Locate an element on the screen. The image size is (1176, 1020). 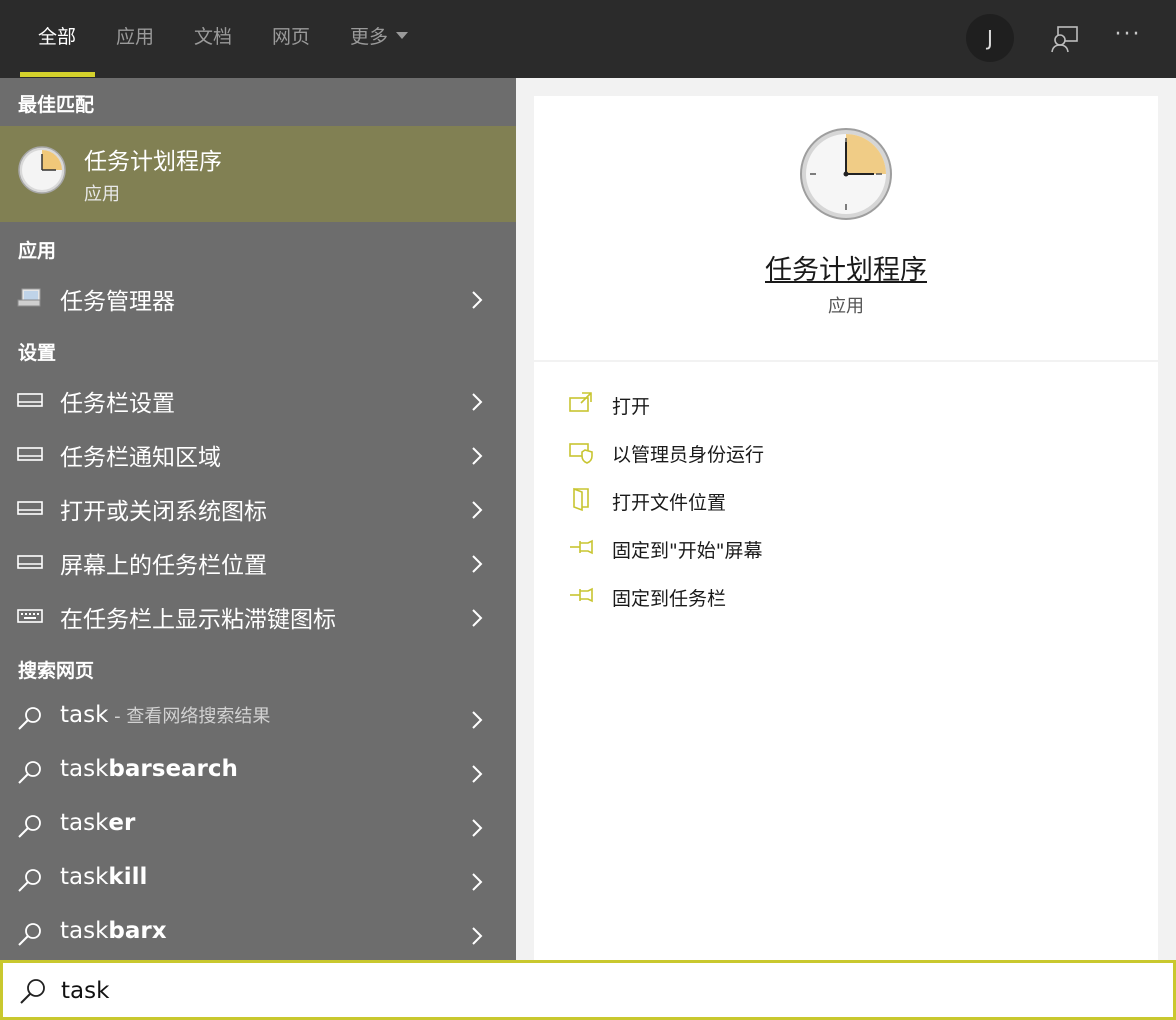
best-match-subtitle: 应用 is located at coordinates (102, 194).